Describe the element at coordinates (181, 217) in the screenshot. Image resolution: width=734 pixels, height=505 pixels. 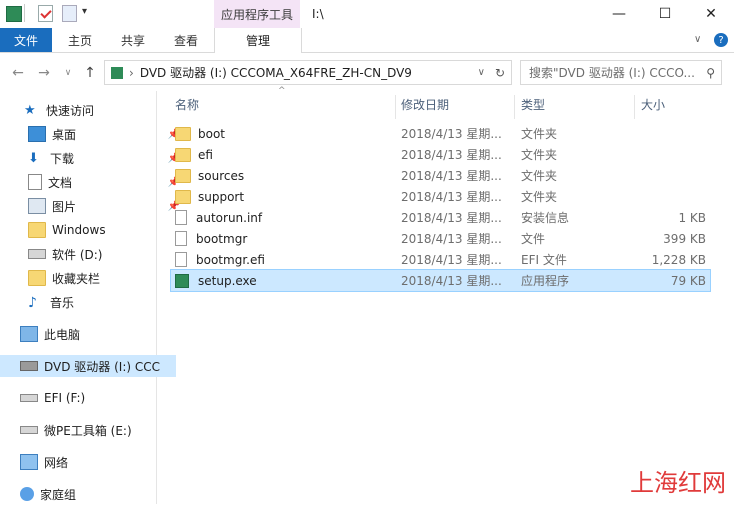
I see `settings-file-icon` at that location.